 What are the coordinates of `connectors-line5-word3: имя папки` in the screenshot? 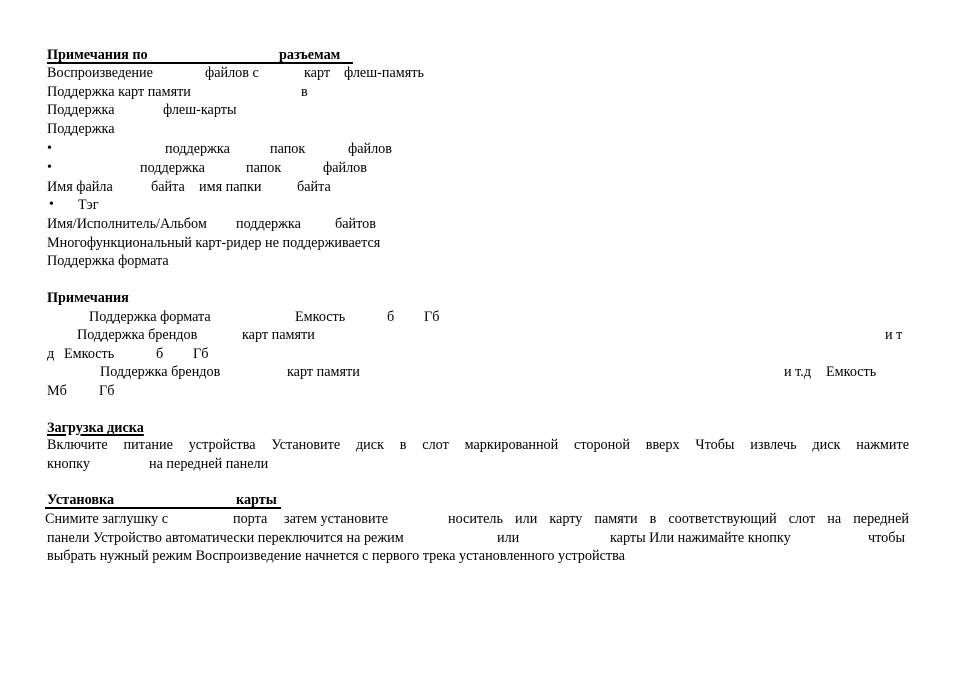 It's located at (230, 187).